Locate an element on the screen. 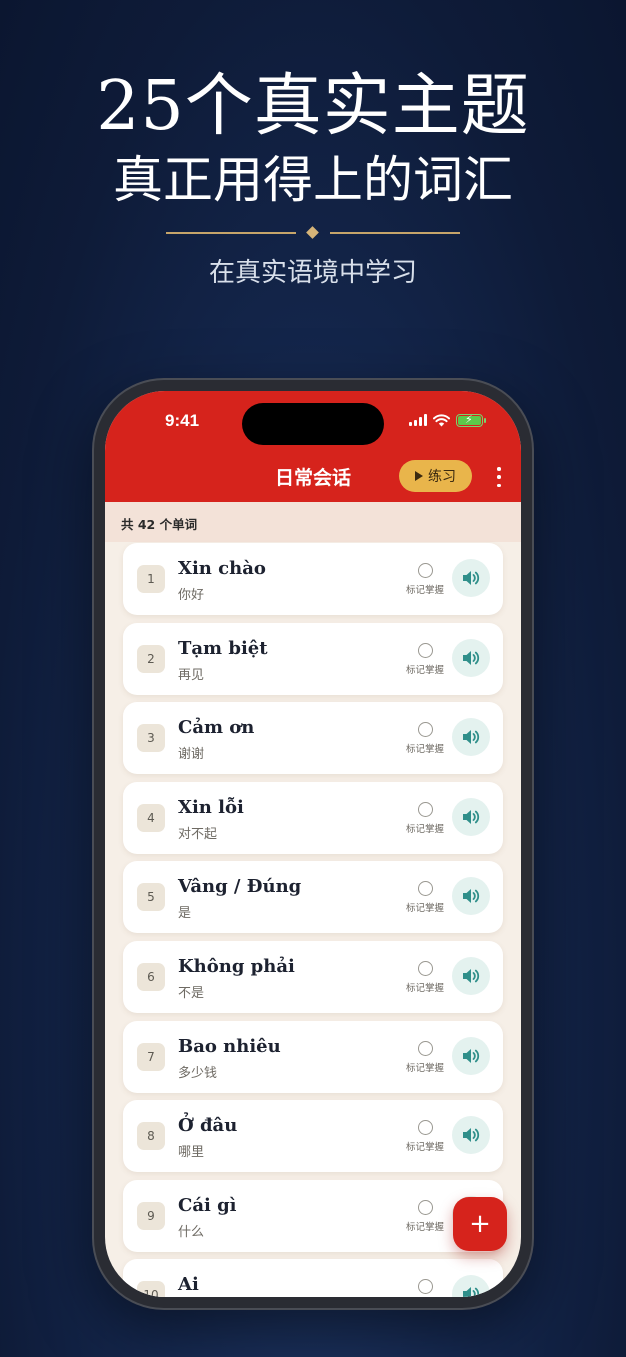 This screenshot has width=626, height=1357. chinese-meaning: 什么 is located at coordinates (191, 1232).